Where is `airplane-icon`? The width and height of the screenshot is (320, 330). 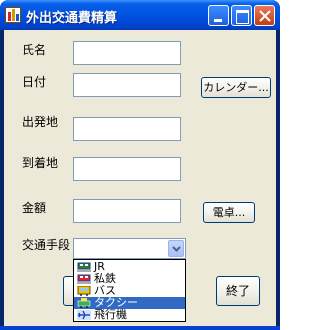
airplane-icon is located at coordinates (84, 315).